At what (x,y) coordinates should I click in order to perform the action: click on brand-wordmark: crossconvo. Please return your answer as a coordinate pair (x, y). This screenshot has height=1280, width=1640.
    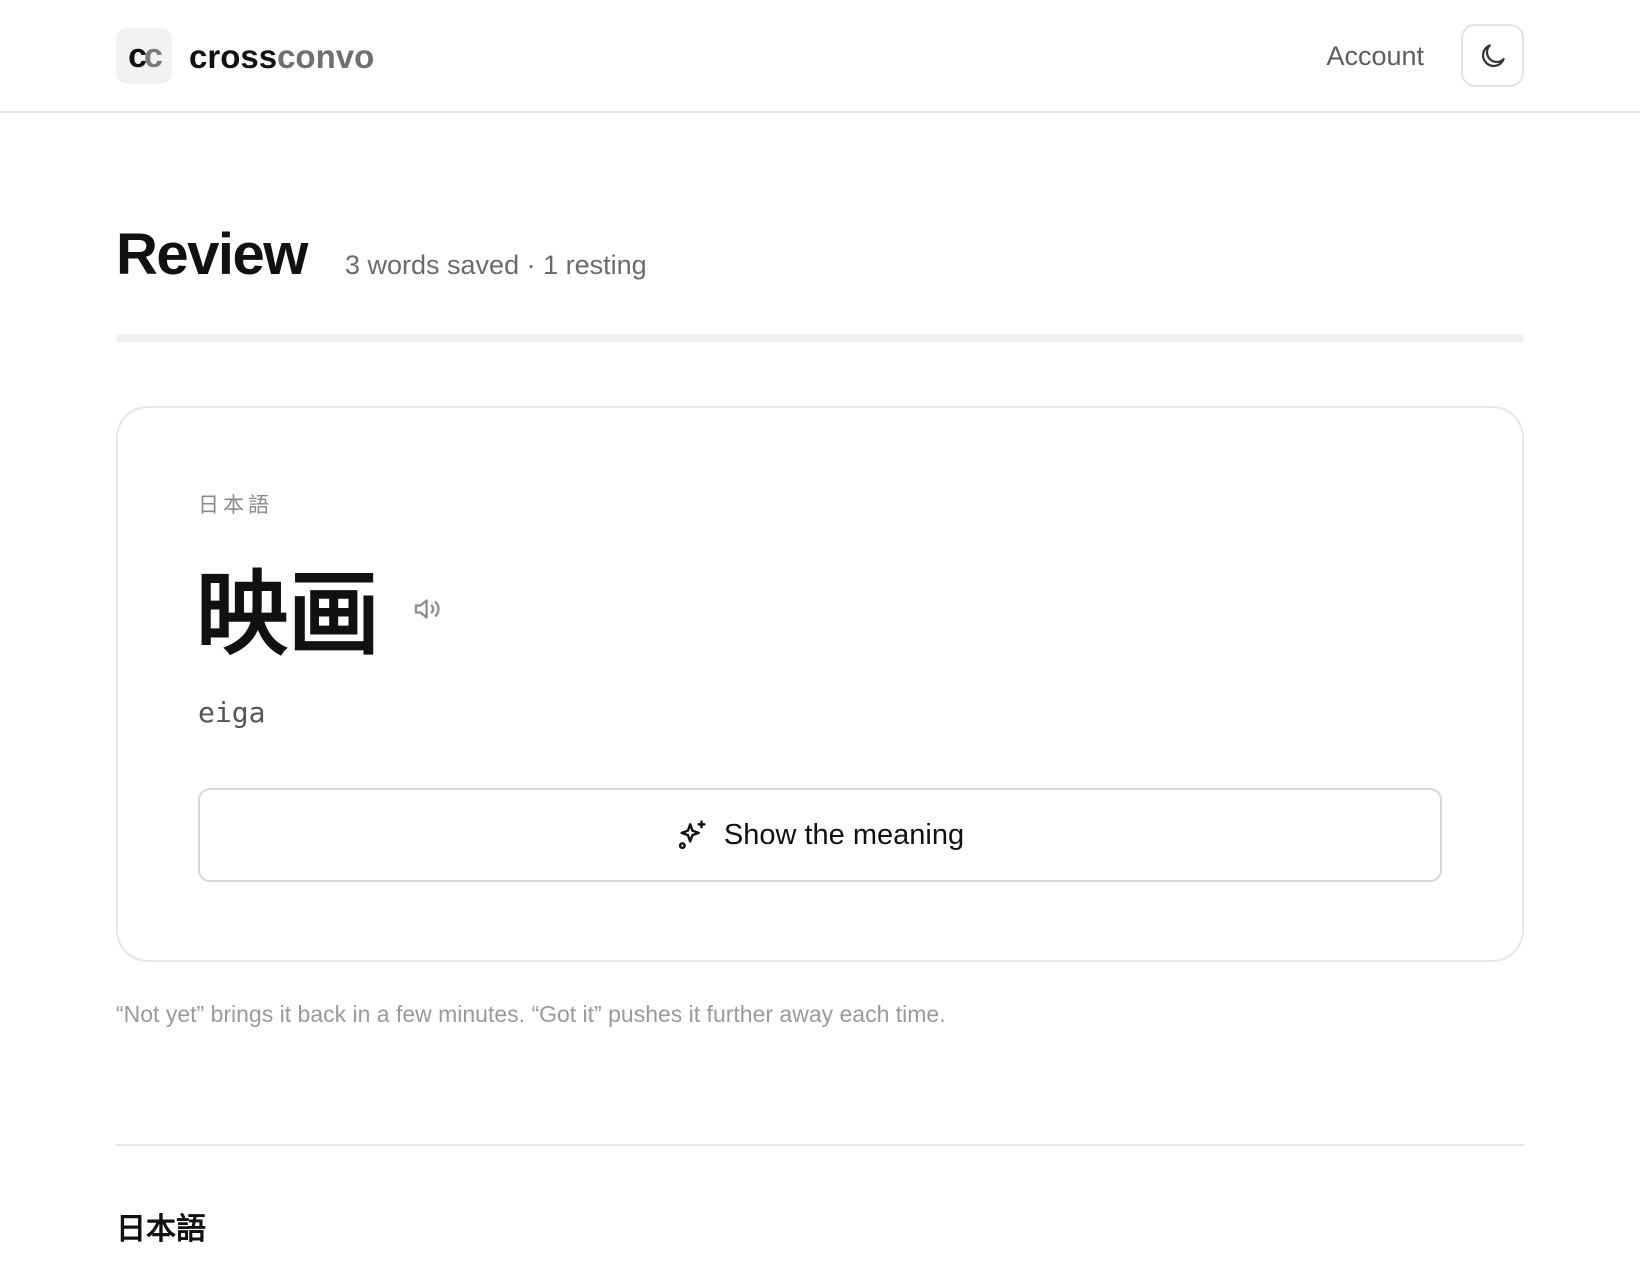
    Looking at the image, I should click on (281, 56).